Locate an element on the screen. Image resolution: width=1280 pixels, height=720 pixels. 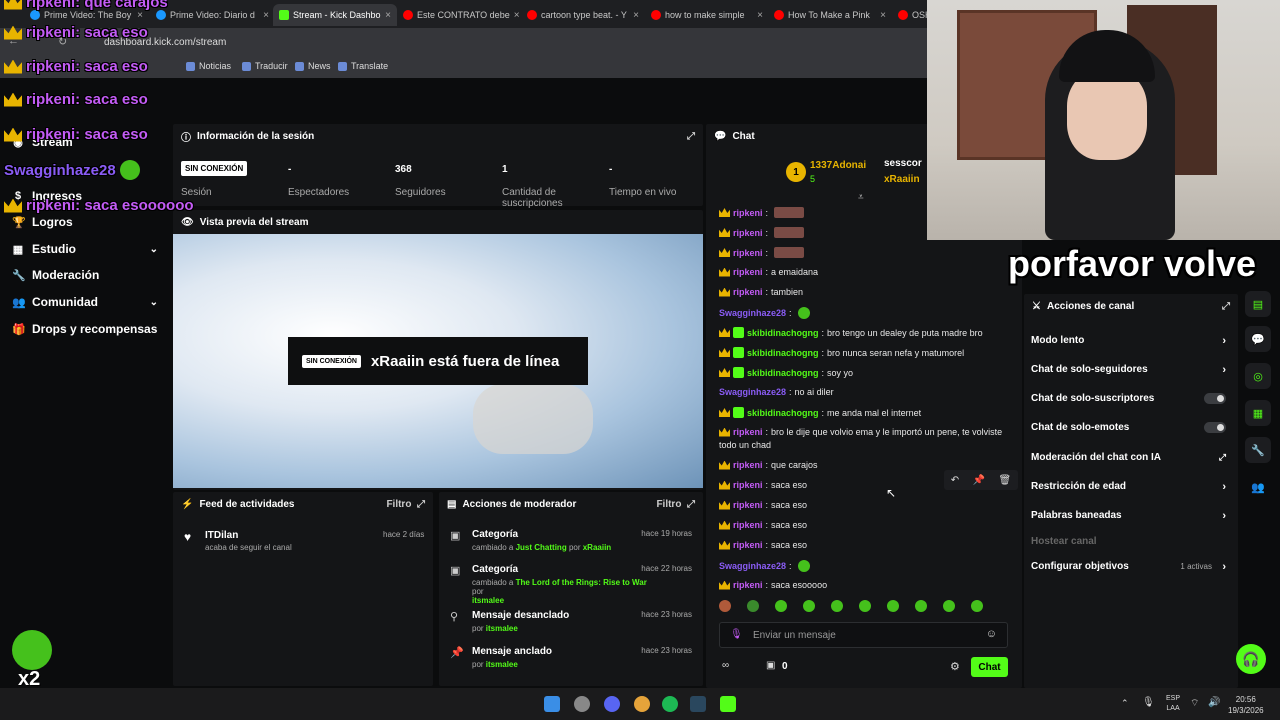
language-indicator: ESP LAA is located at coordinates (1173, 704).